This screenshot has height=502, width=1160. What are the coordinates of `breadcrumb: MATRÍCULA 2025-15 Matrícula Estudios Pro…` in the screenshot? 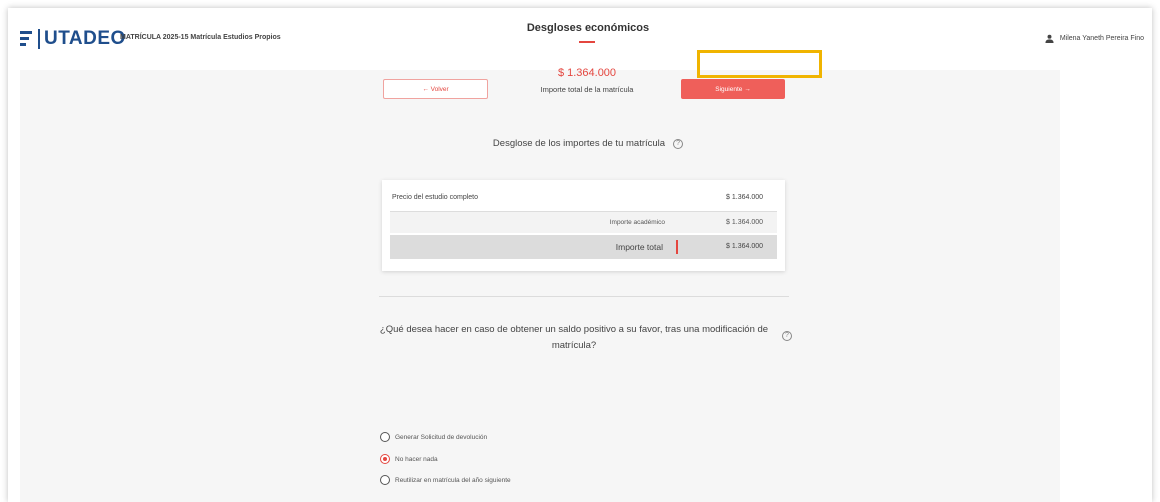 It's located at (200, 37).